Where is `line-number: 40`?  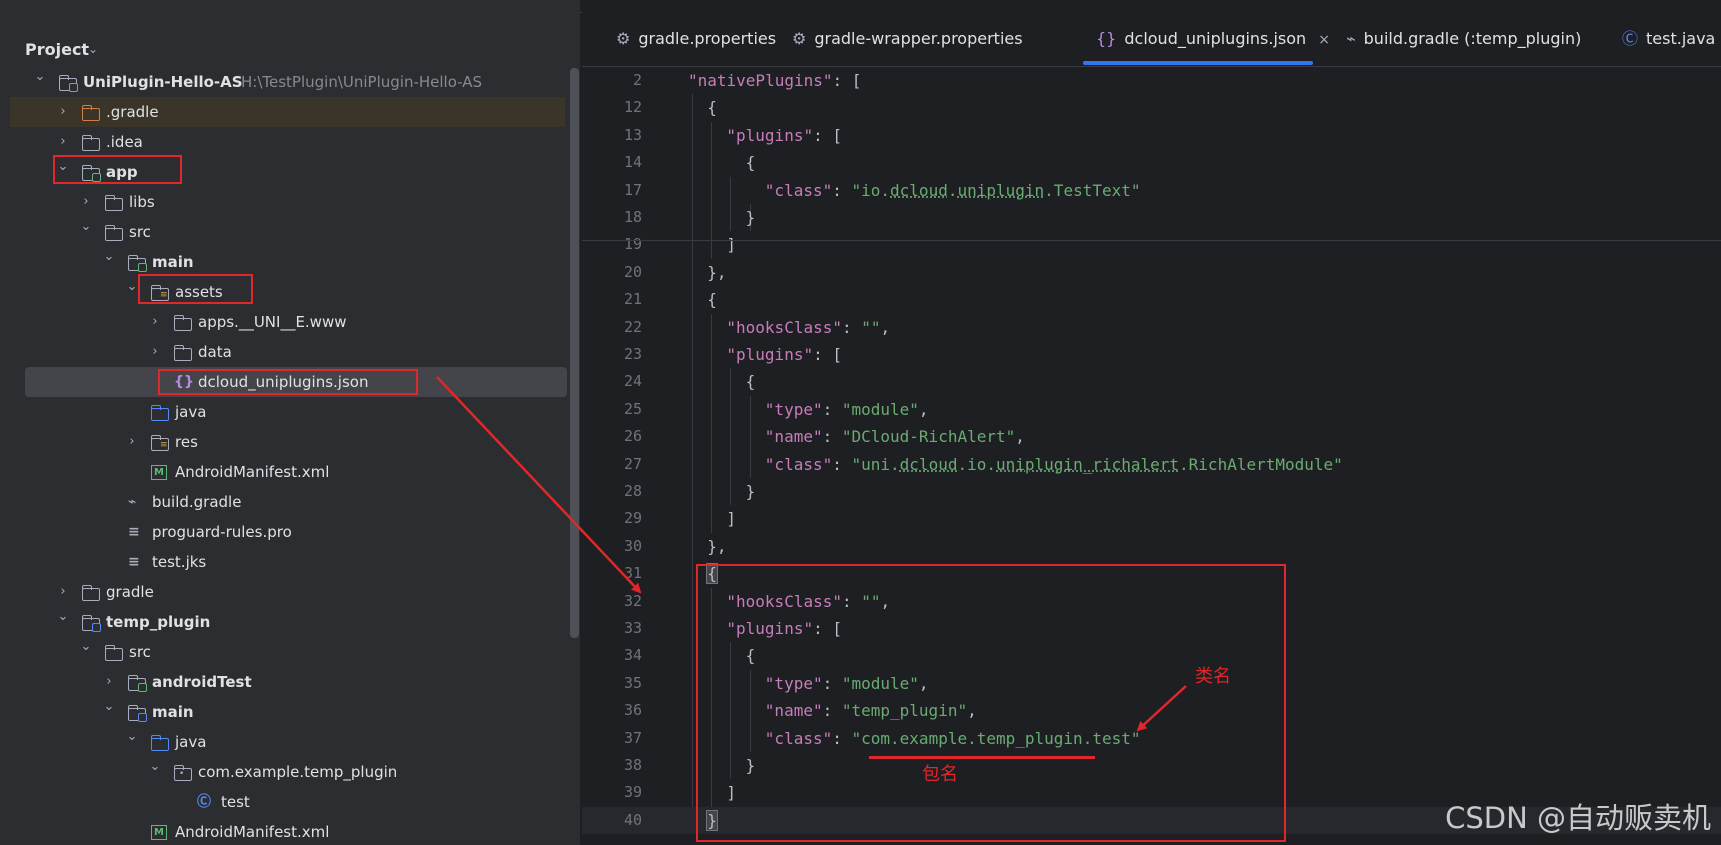
line-number: 40 is located at coordinates (632, 819).